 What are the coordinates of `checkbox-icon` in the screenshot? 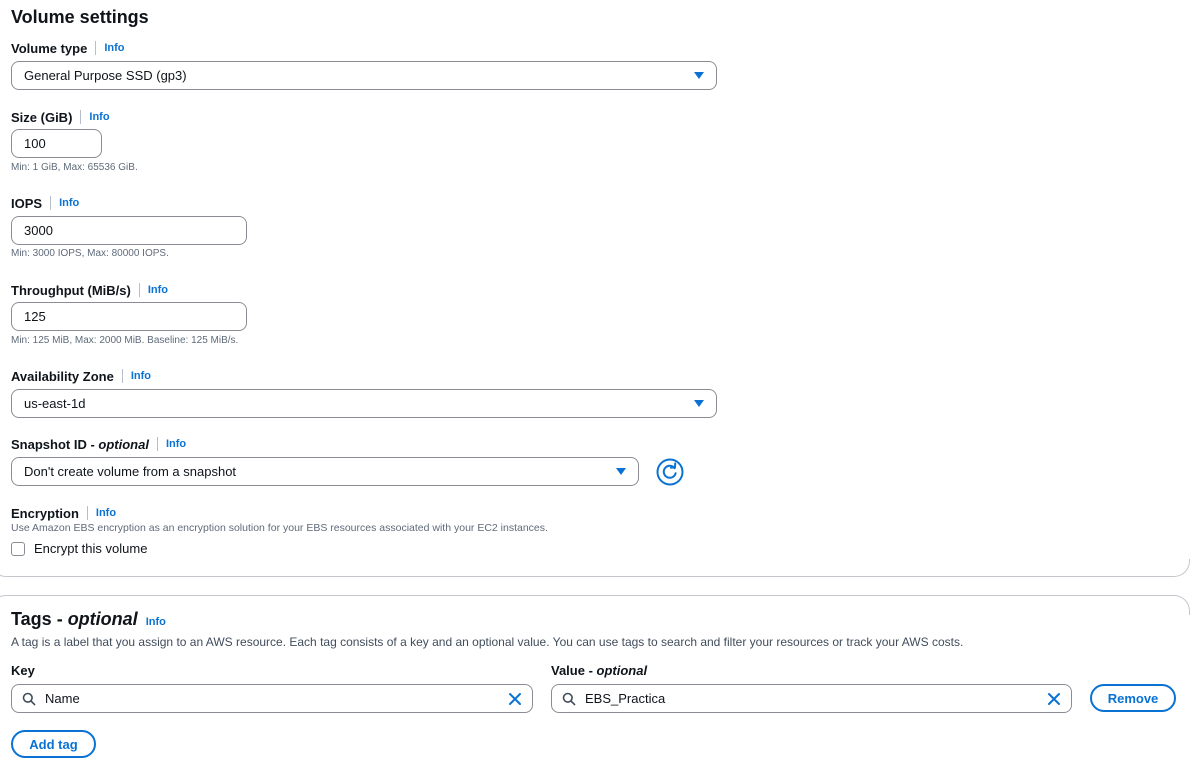 It's located at (18, 548).